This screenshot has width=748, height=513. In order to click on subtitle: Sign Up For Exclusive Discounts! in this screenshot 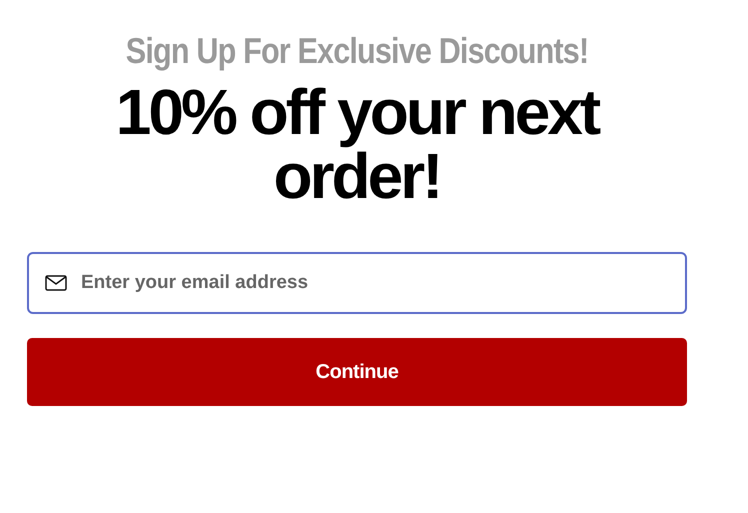, I will do `click(357, 51)`.